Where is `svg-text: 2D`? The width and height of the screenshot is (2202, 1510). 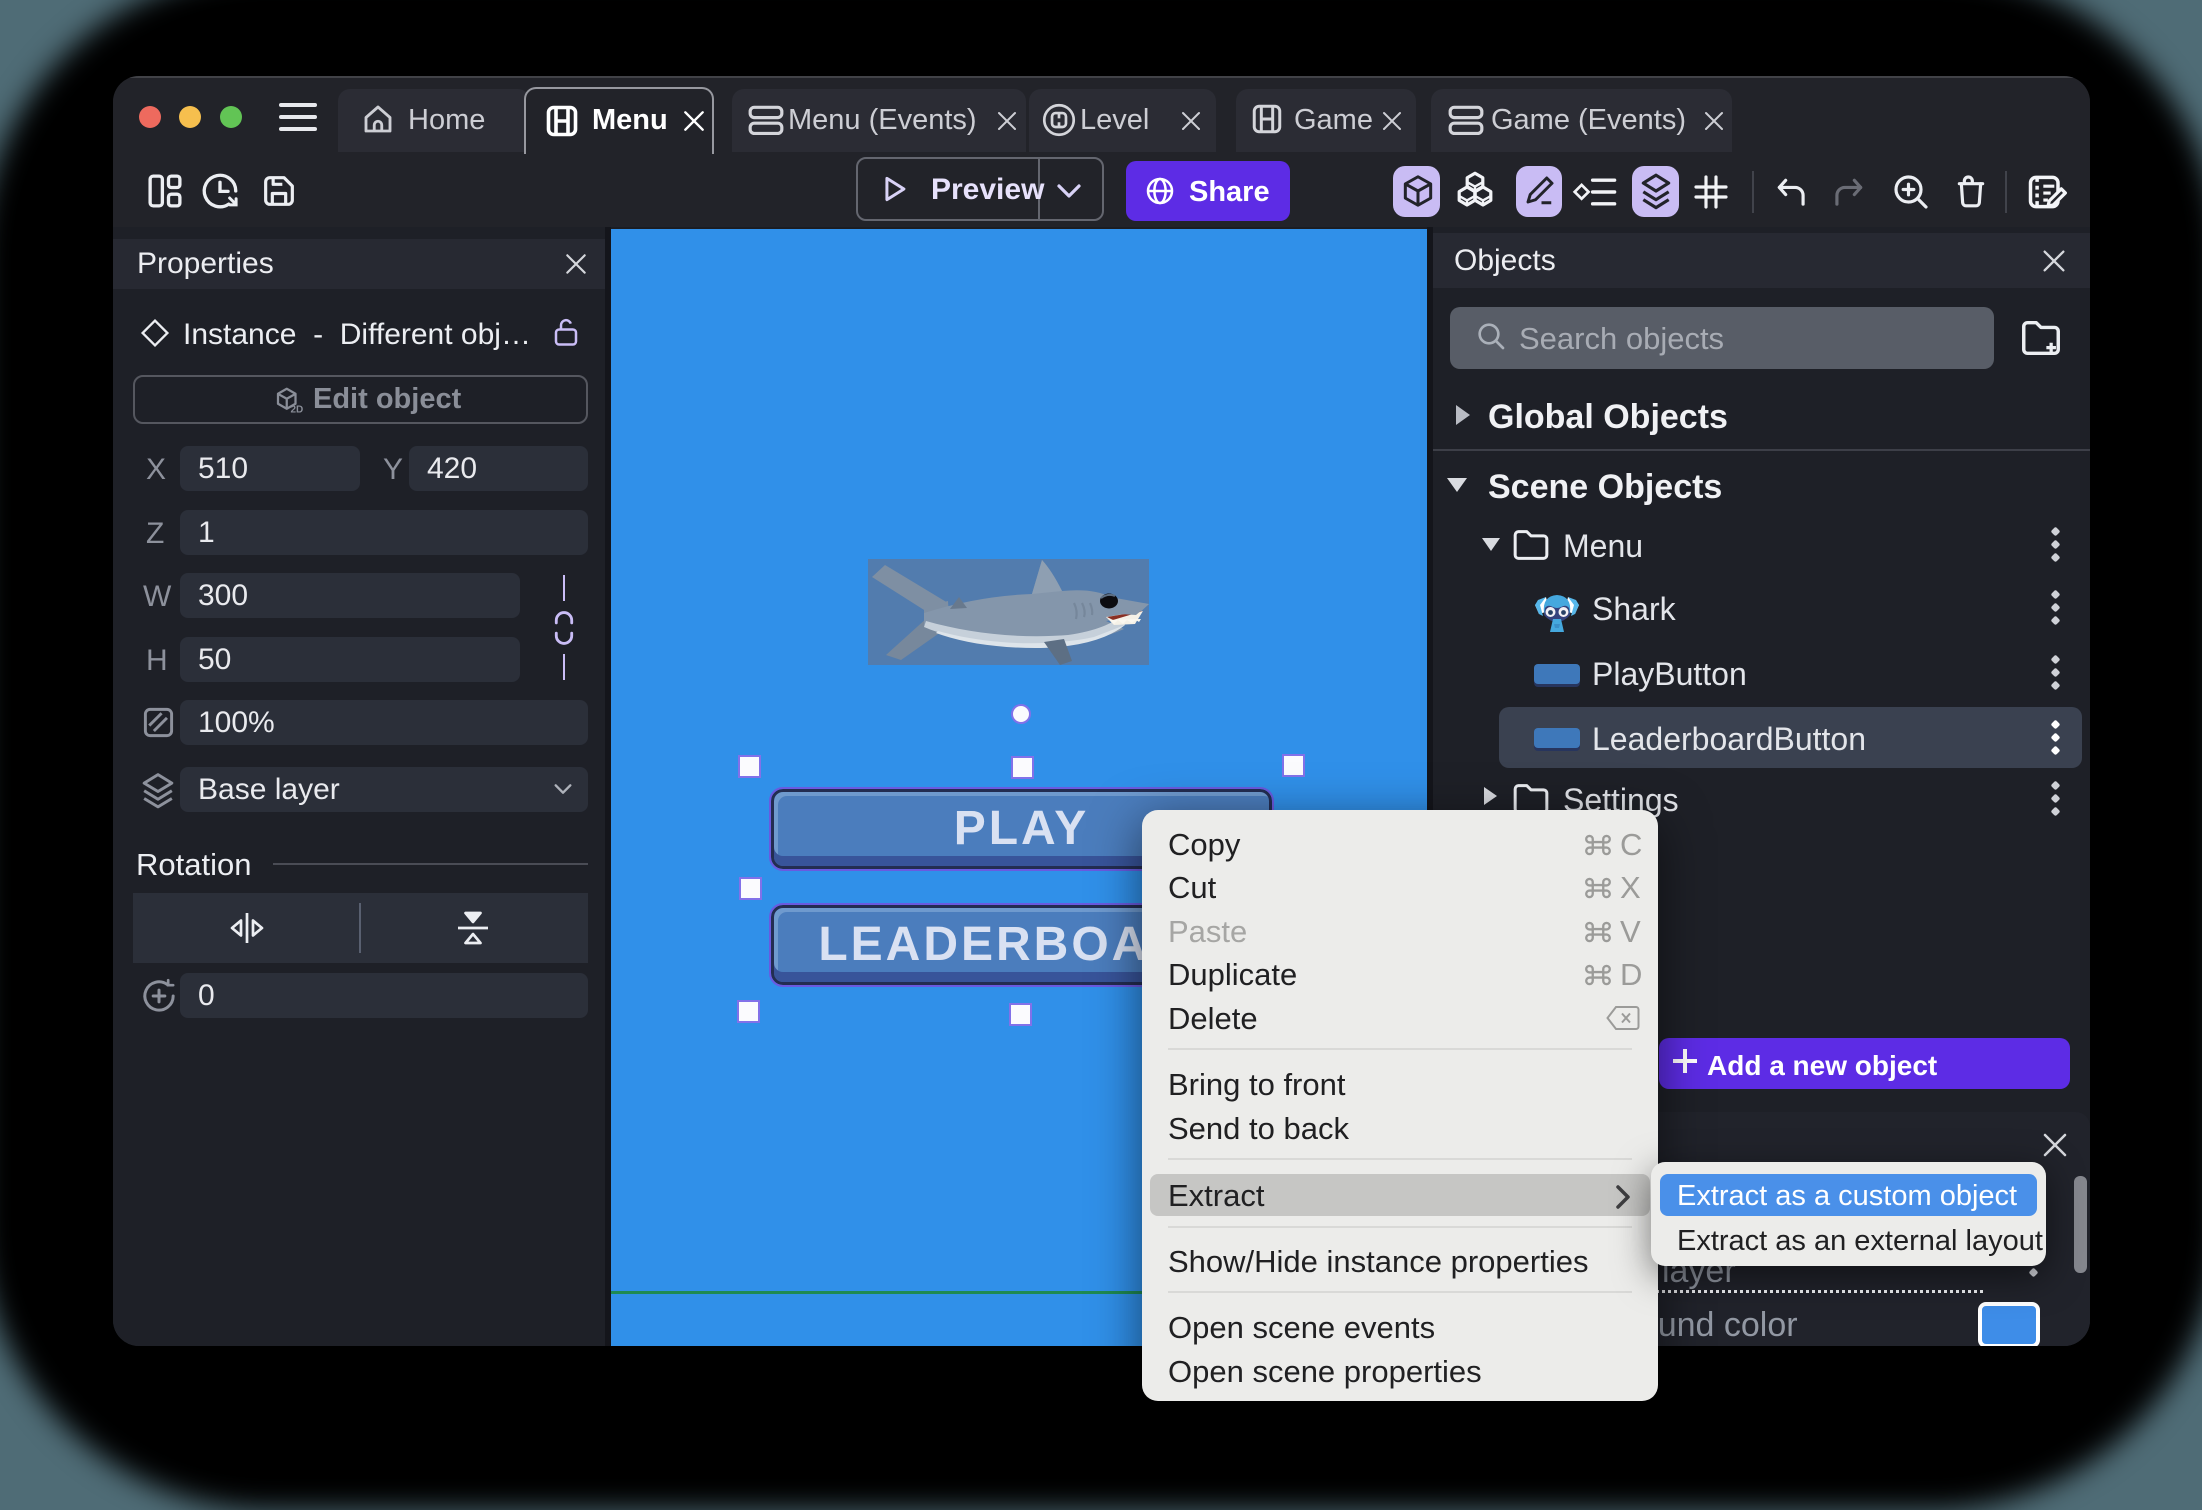 svg-text: 2D is located at coordinates (297, 410).